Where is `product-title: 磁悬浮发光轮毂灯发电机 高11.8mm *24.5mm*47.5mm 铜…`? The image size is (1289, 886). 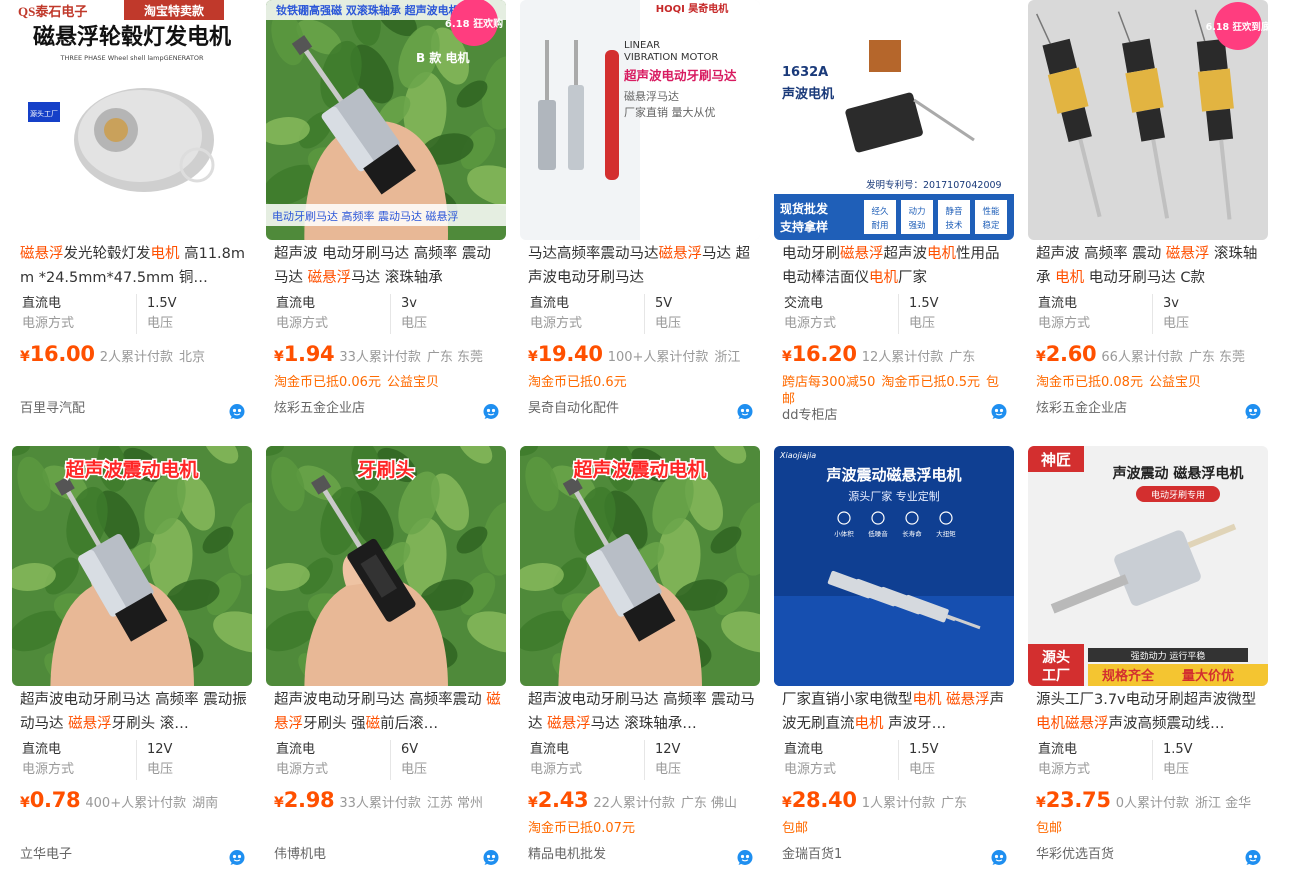
product-title: 磁悬浮发光轮毂灯发电机 高11.8mm *24.5mm*47.5mm 铜… is located at coordinates (135, 266).